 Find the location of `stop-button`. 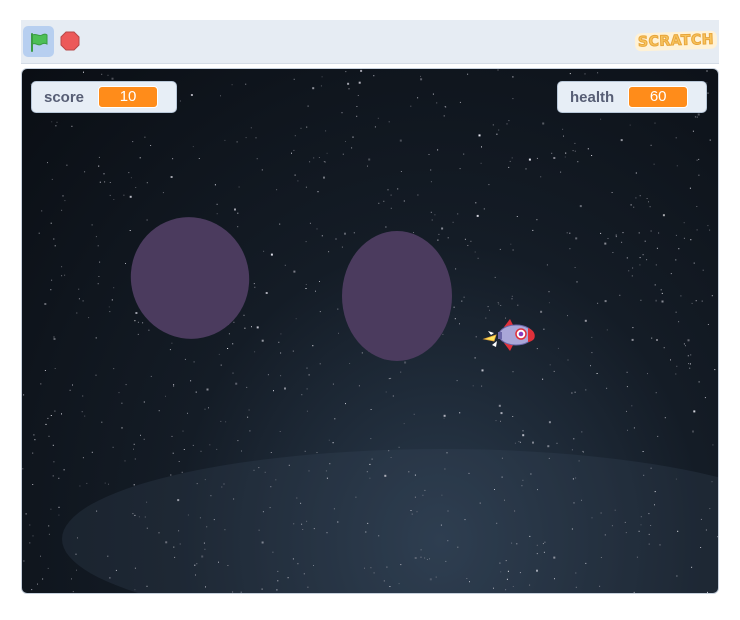

stop-button is located at coordinates (70, 41).